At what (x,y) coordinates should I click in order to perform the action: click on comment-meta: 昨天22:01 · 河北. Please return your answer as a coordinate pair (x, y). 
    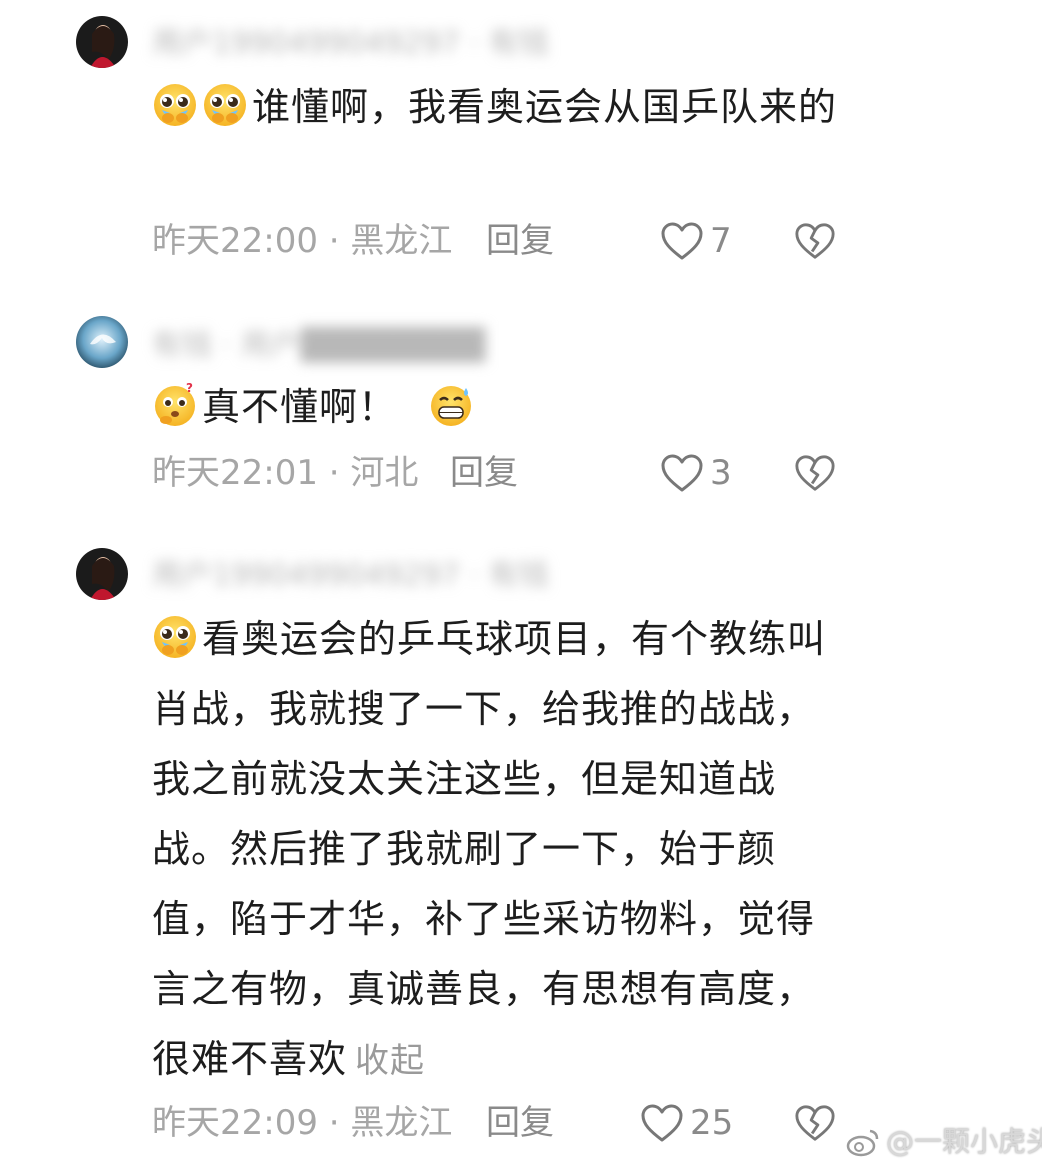
    Looking at the image, I should click on (285, 473).